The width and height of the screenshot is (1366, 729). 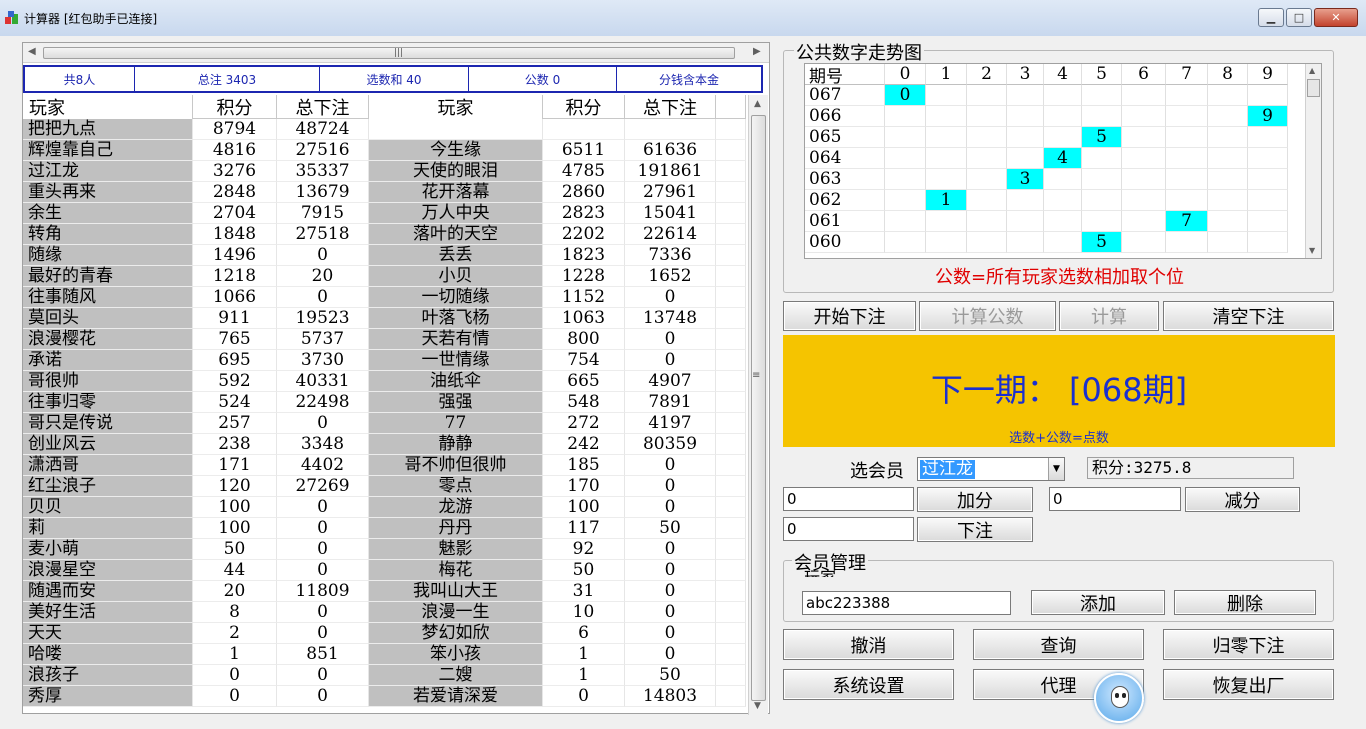 I want to click on table-row: 浪漫星空 44 0 梅花 50 0, so click(x=384, y=570).